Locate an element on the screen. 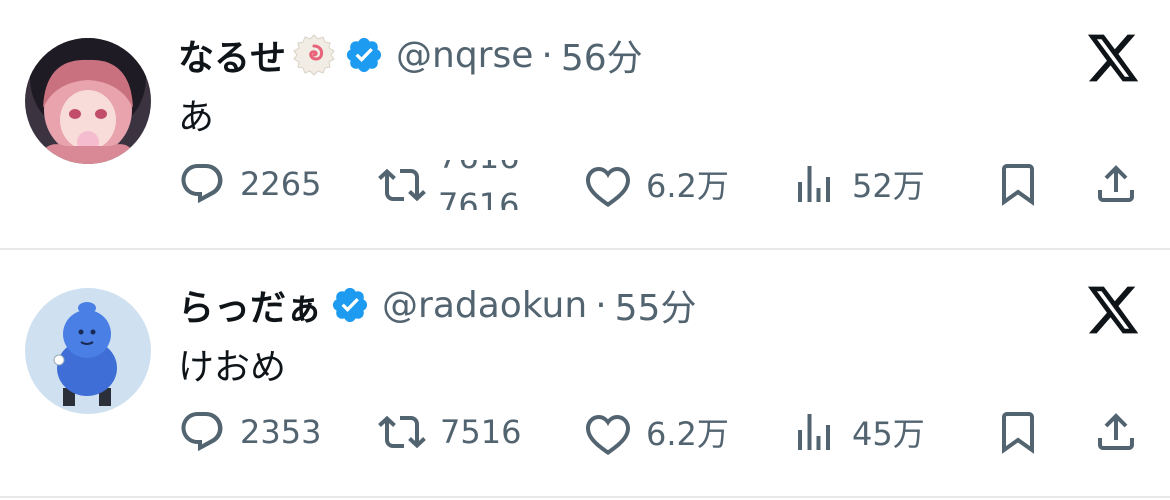 The image size is (1170, 500). timestamp: 56分 is located at coordinates (602, 55).